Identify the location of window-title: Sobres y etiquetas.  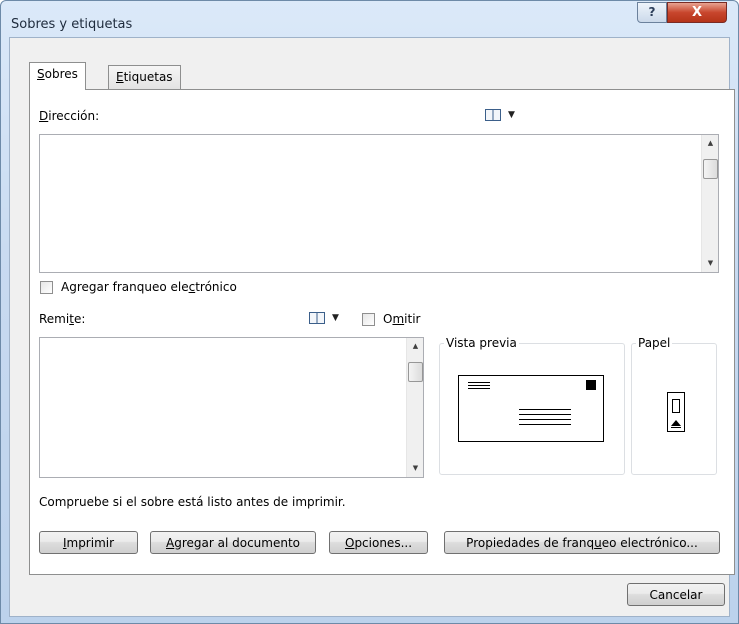
(72, 24).